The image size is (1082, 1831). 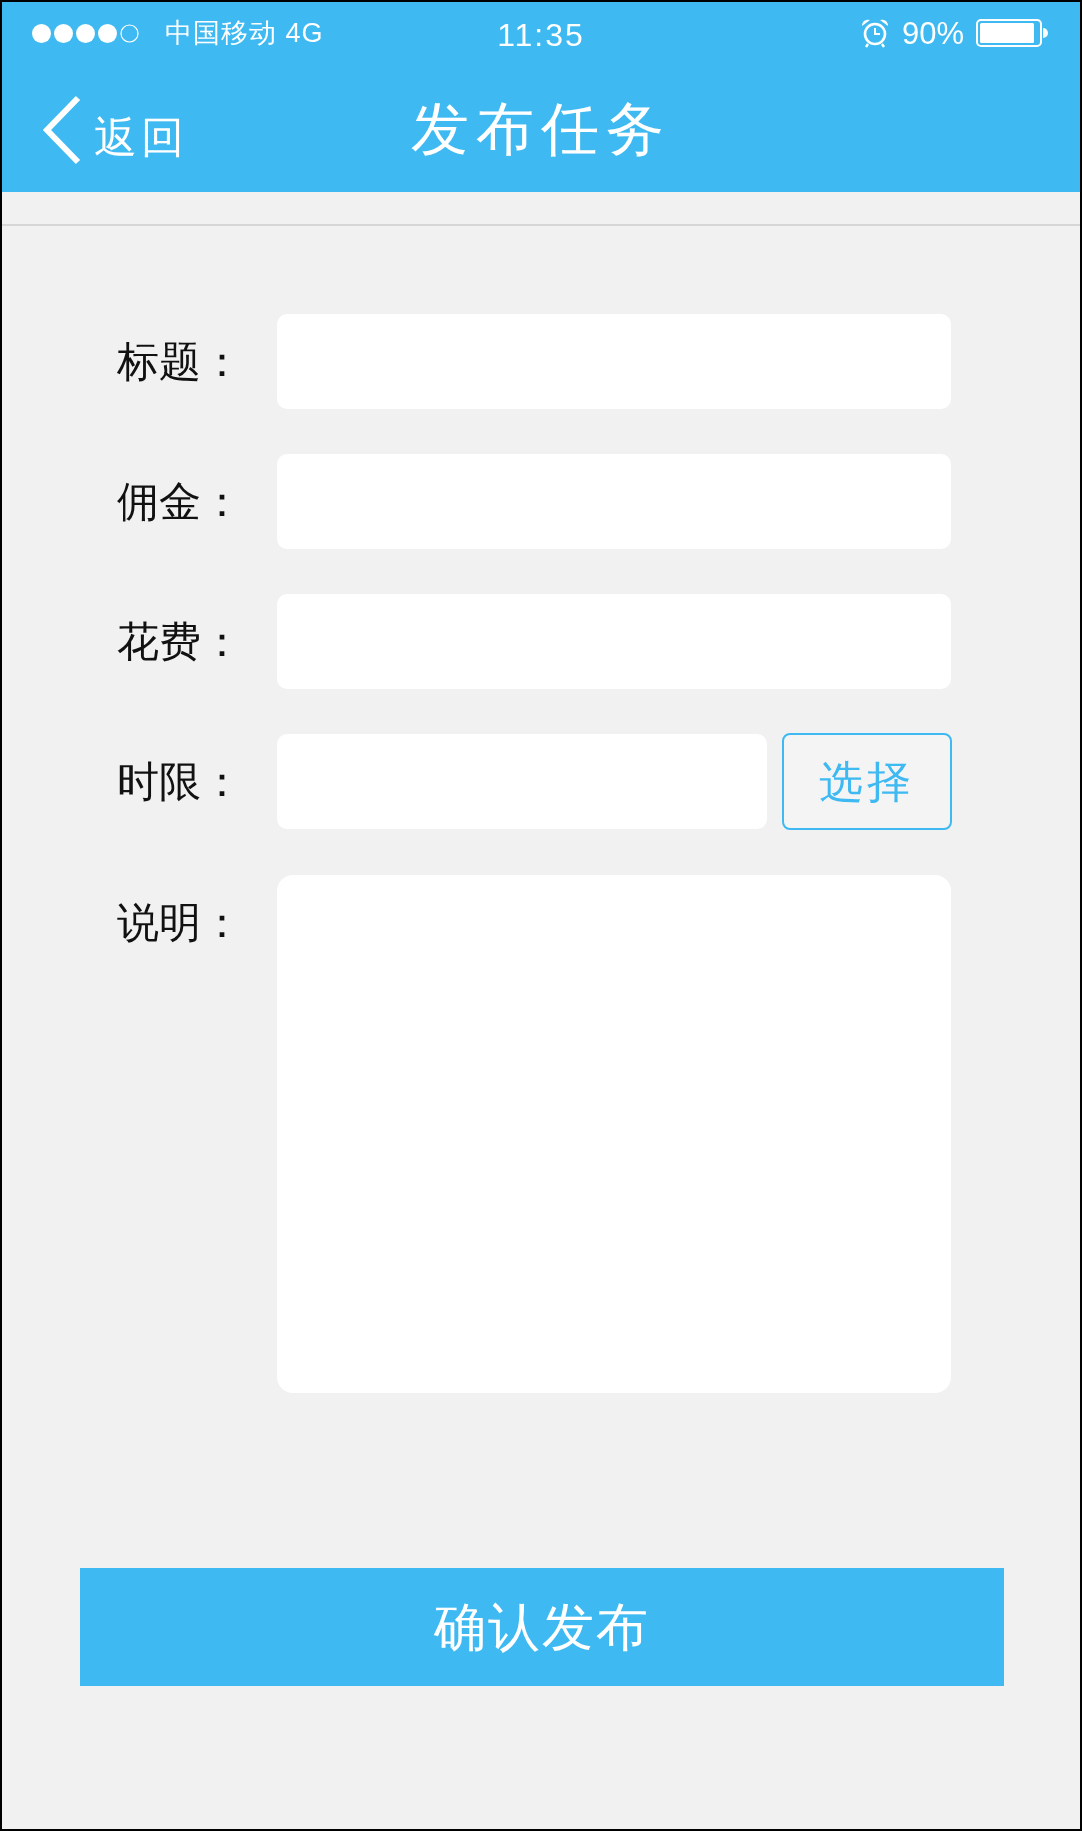 What do you see at coordinates (867, 781) in the screenshot?
I see `select-button: 选择` at bounding box center [867, 781].